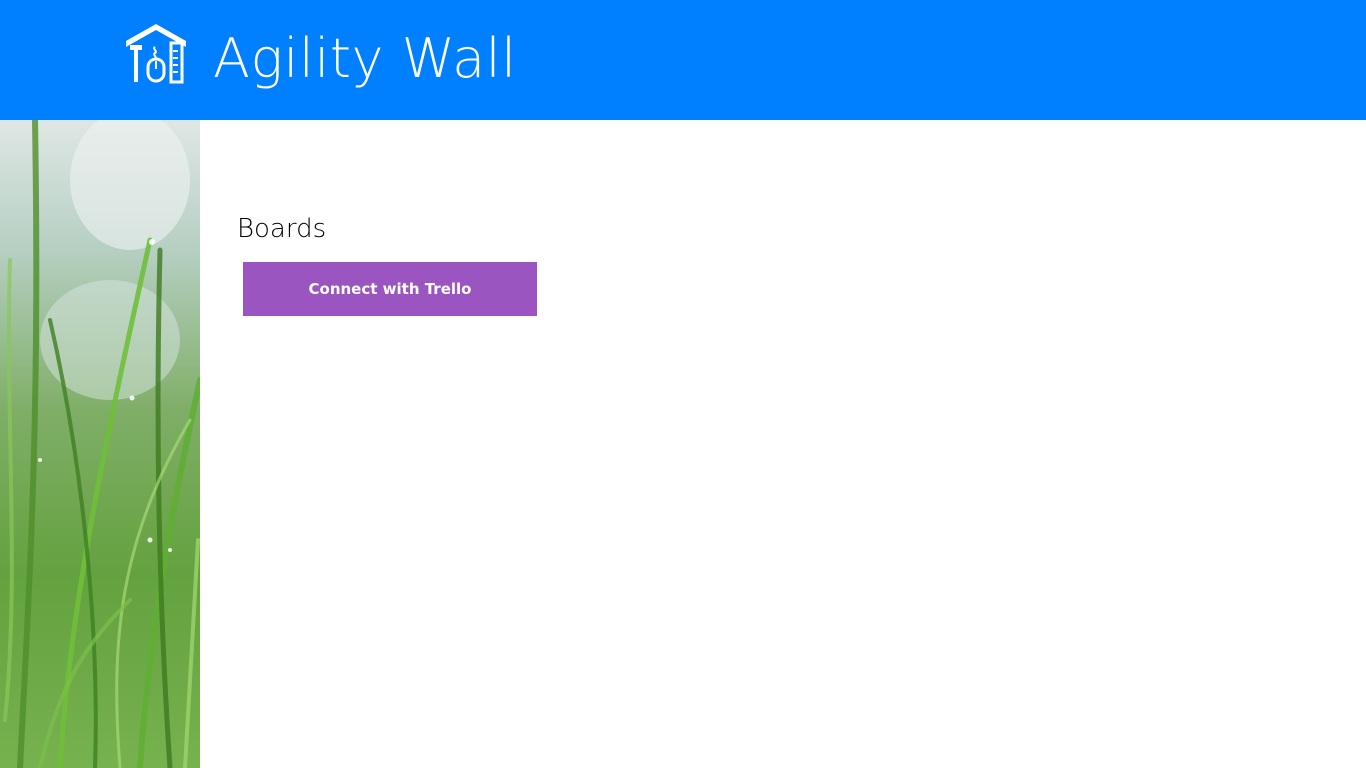 Image resolution: width=1366 pixels, height=768 pixels. Describe the element at coordinates (156, 54) in the screenshot. I see `house-tools-icon` at that location.